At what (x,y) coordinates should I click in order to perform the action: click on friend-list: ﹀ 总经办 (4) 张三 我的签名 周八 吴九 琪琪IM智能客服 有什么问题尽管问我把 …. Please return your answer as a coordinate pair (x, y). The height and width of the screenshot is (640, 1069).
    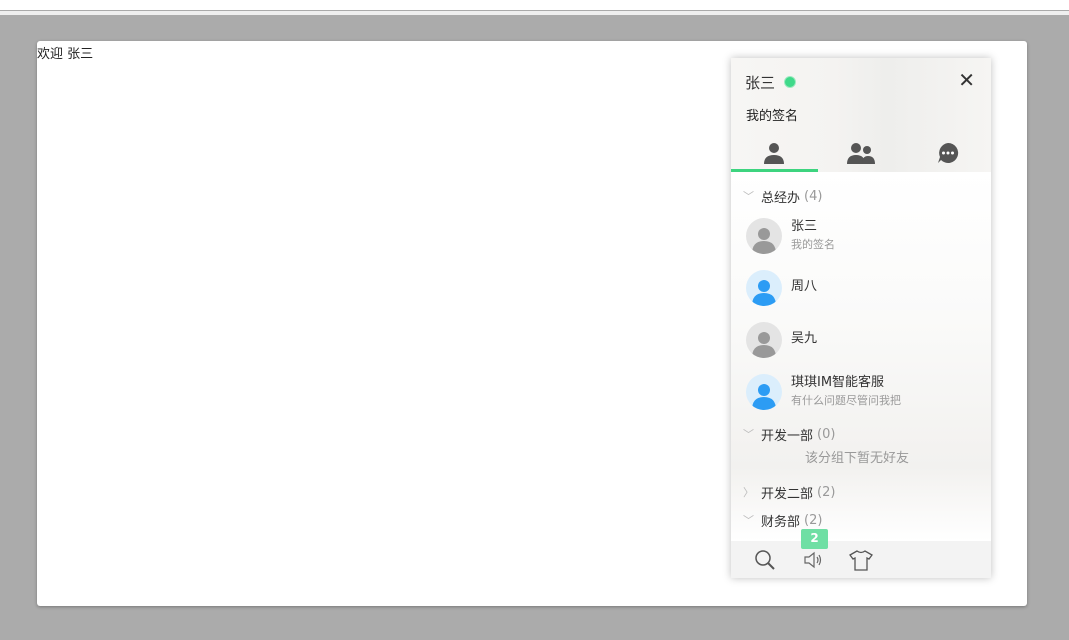
    Looking at the image, I should click on (861, 356).